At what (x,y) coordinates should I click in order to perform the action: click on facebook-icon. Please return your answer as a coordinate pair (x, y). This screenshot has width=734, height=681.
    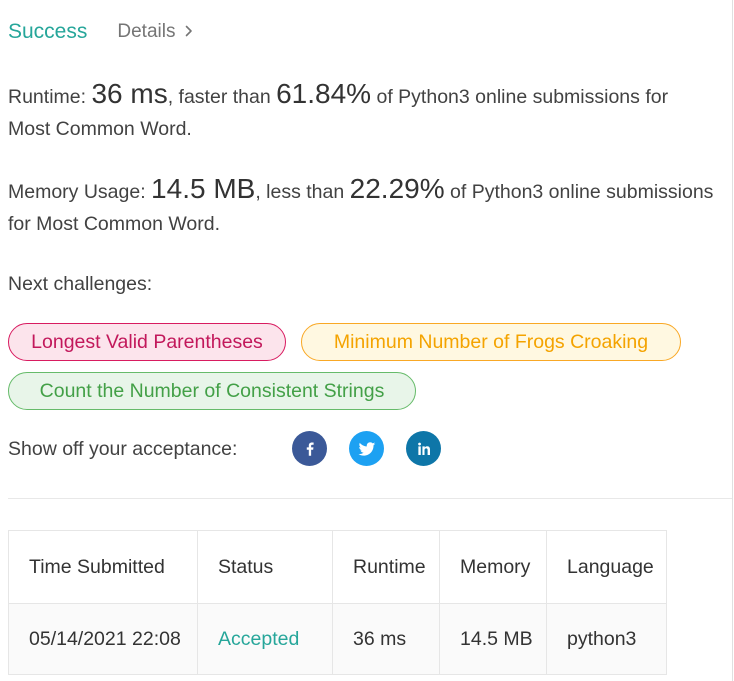
    Looking at the image, I should click on (310, 449).